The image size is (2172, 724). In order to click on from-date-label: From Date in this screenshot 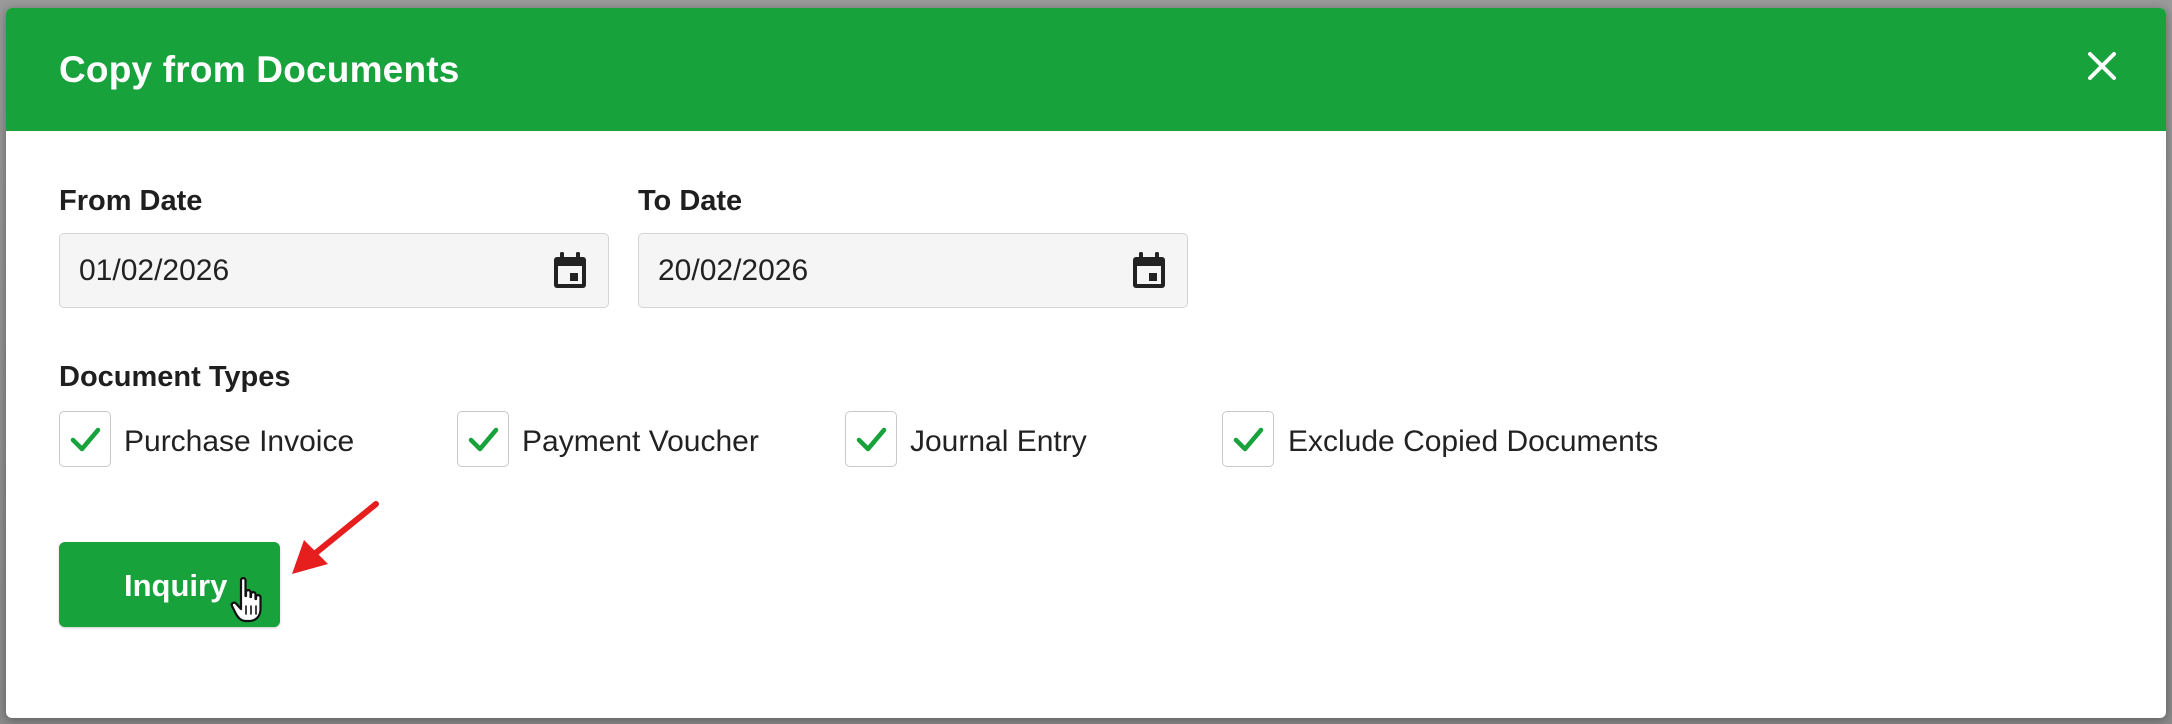, I will do `click(131, 201)`.